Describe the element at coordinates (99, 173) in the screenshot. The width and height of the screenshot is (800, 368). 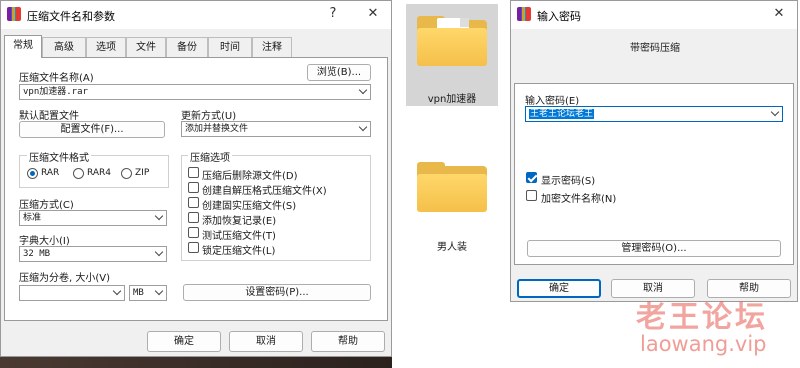
I see `radio-rar4-label: RAR4` at that location.